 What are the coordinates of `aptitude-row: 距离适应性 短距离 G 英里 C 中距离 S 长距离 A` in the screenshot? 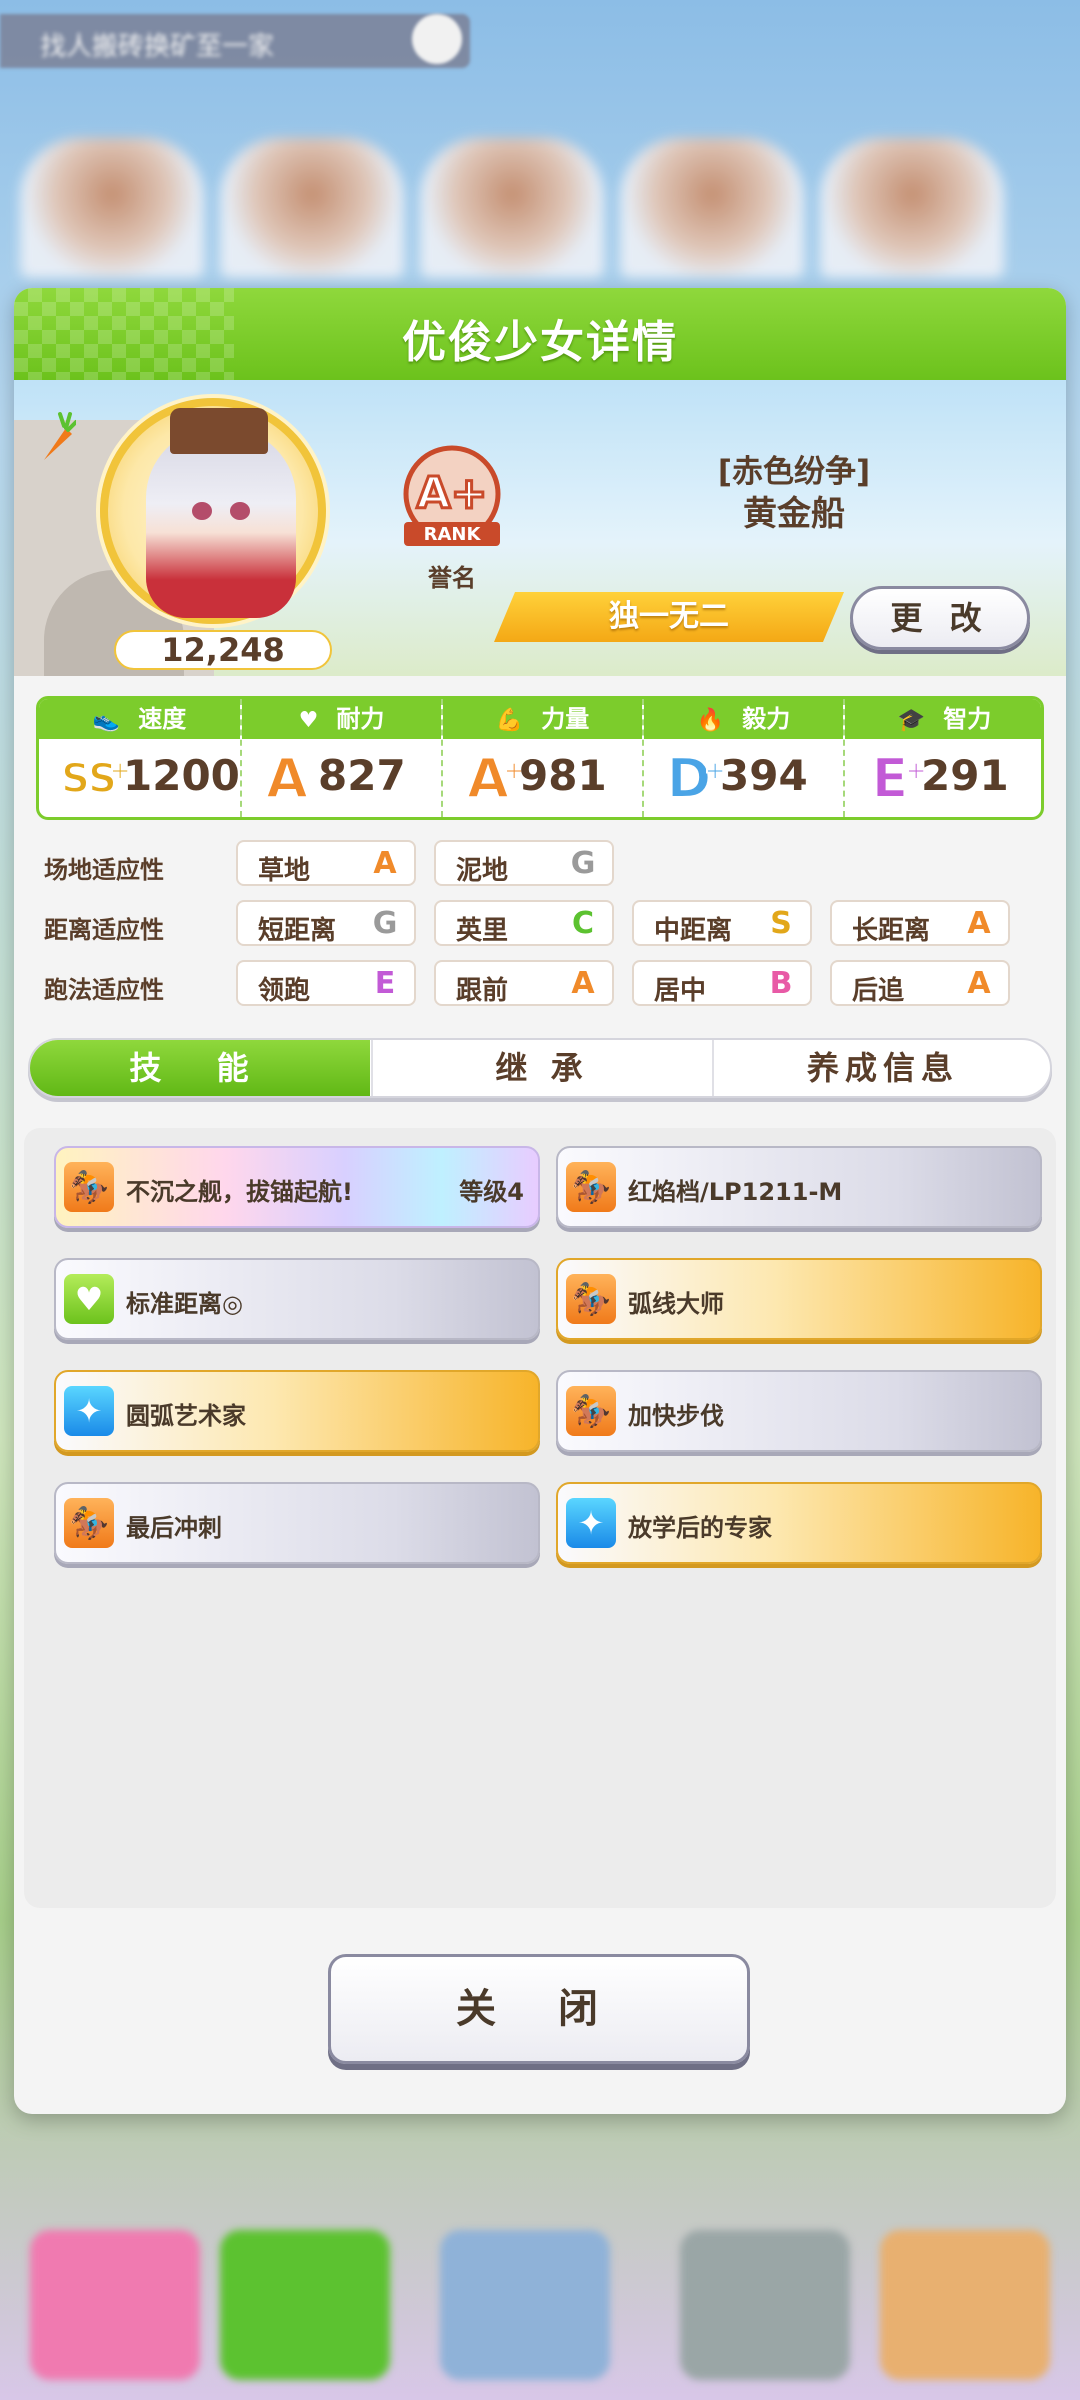 It's located at (540, 924).